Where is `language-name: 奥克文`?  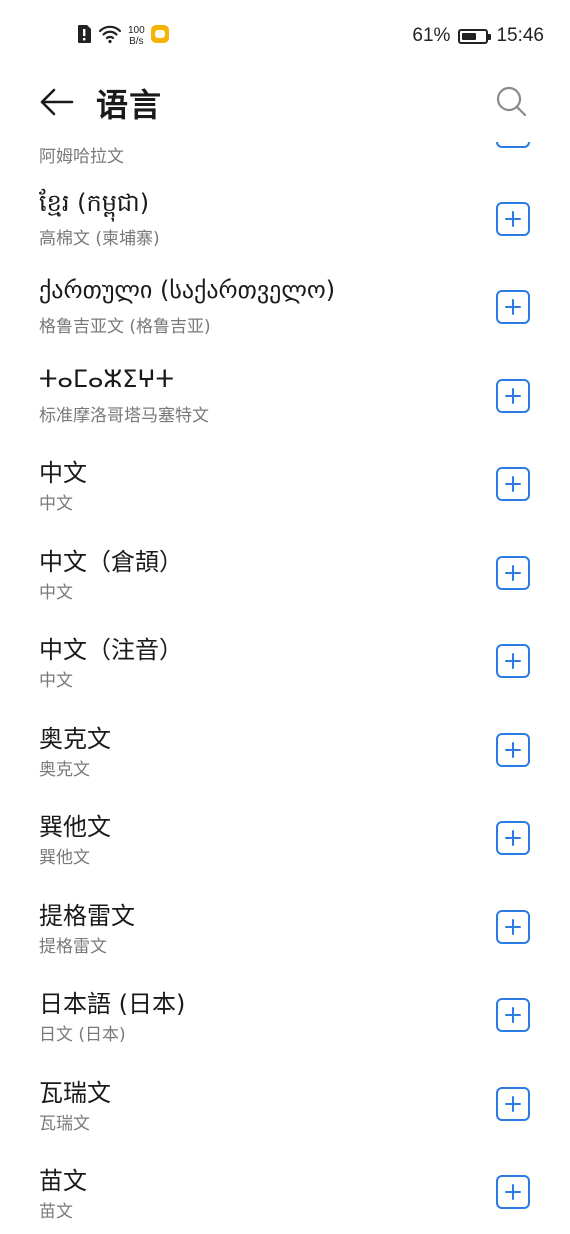 language-name: 奥克文 is located at coordinates (75, 739).